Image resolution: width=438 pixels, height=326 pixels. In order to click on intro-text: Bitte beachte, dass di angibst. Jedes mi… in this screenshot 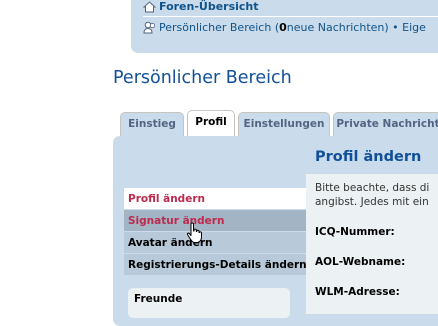, I will do `click(376, 195)`.